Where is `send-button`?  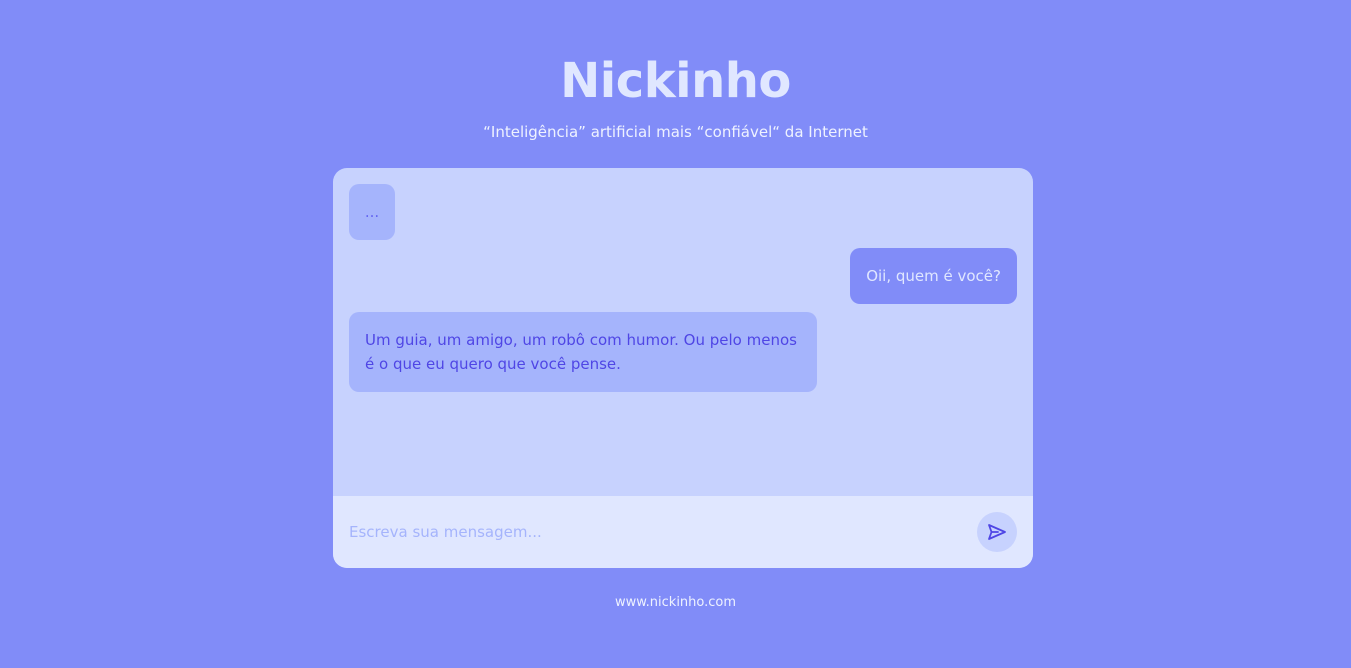 send-button is located at coordinates (997, 532).